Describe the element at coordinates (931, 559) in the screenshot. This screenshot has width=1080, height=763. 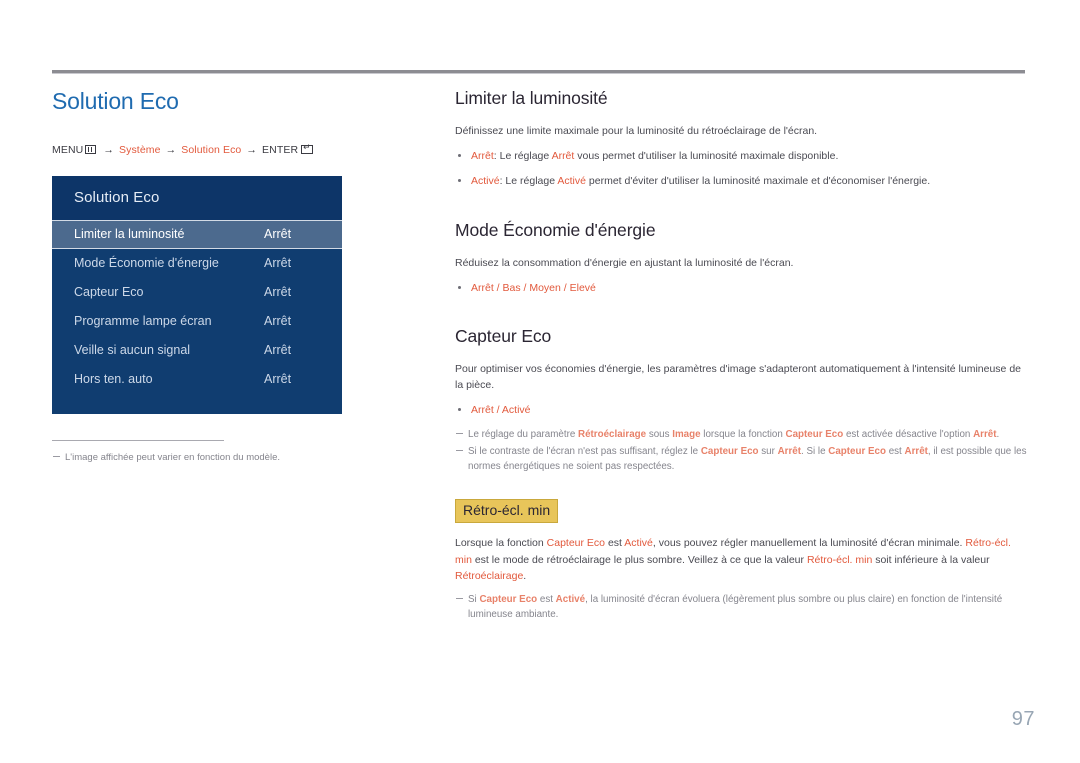
I see `para-t5: soit inférieure à la valeur` at that location.